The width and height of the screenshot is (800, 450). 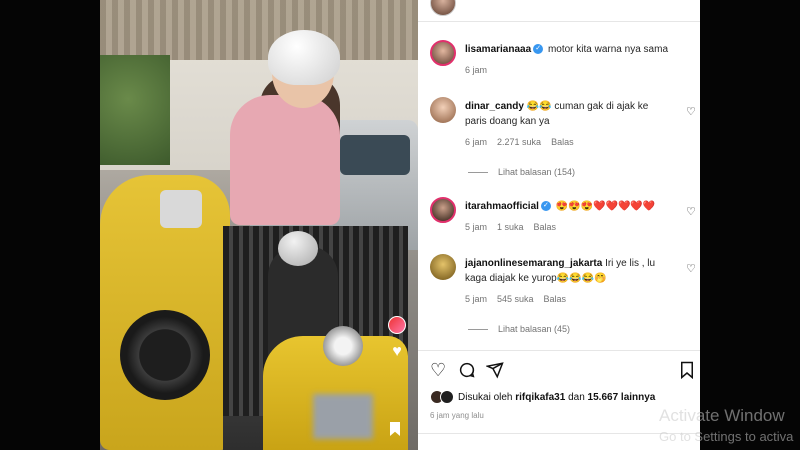 What do you see at coordinates (502, 206) in the screenshot?
I see `comment-username: itarahmaofficial` at bounding box center [502, 206].